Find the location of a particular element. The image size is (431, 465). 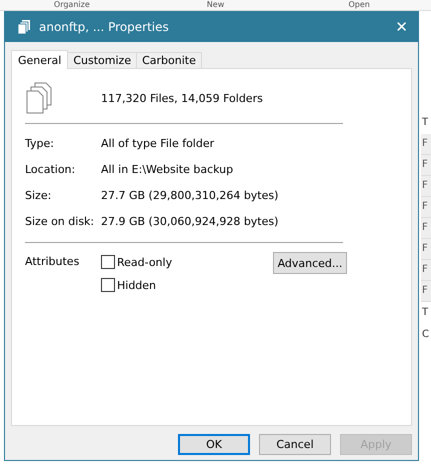

list-label: C is located at coordinates (425, 335).